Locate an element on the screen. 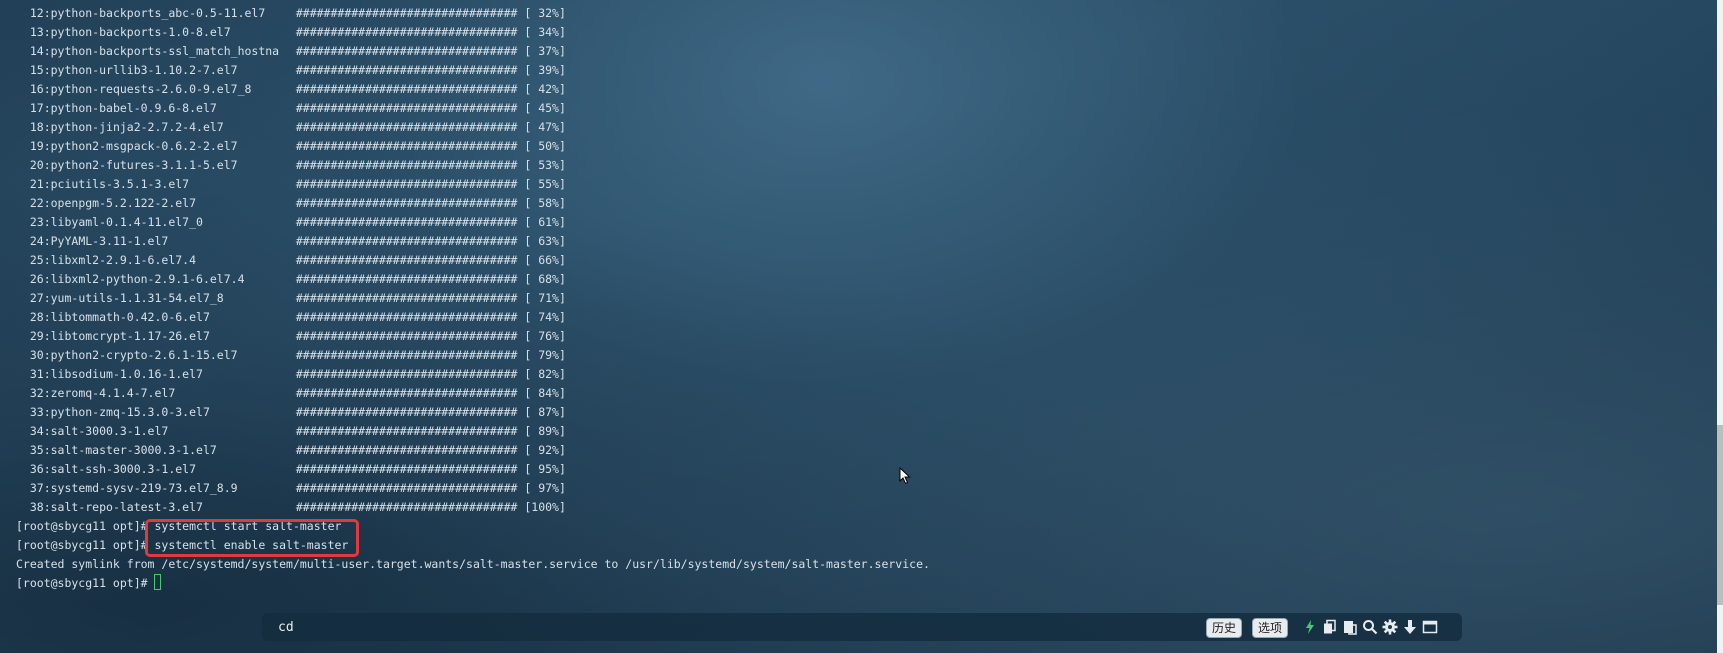 This screenshot has width=1723, height=653. progress-percent: [100%] is located at coordinates (545, 507).